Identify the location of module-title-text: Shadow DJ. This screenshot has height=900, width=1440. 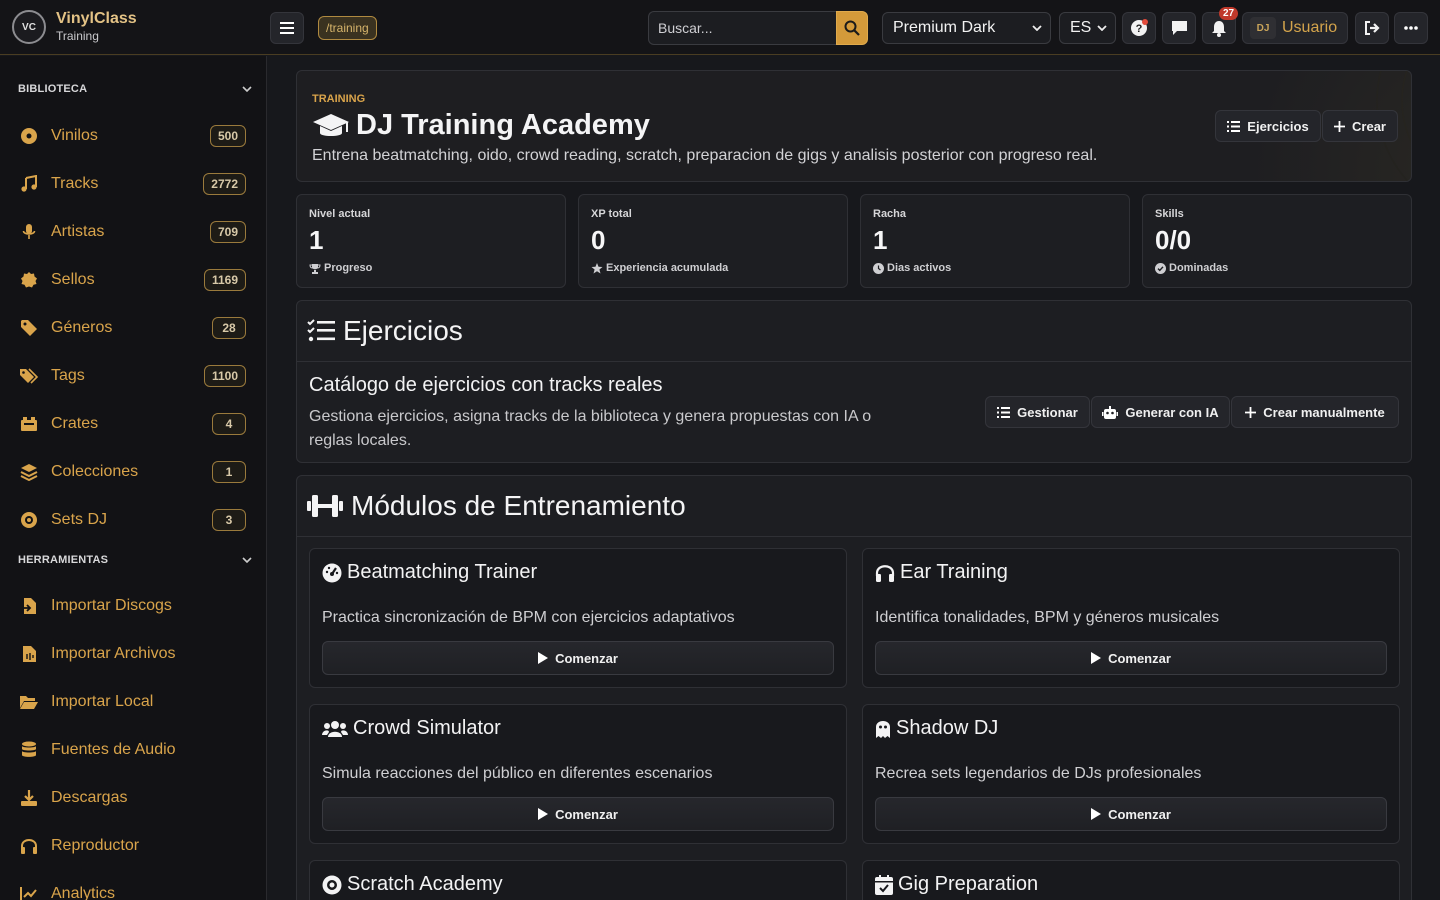
(947, 728).